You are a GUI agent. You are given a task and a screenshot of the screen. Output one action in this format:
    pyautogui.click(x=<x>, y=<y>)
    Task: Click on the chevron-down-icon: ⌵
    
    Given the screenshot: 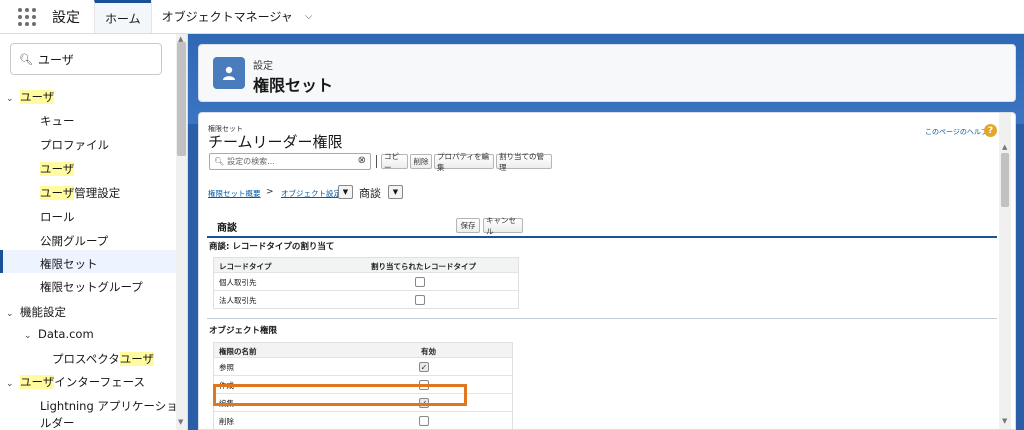 What is the action you would take?
    pyautogui.click(x=309, y=16)
    